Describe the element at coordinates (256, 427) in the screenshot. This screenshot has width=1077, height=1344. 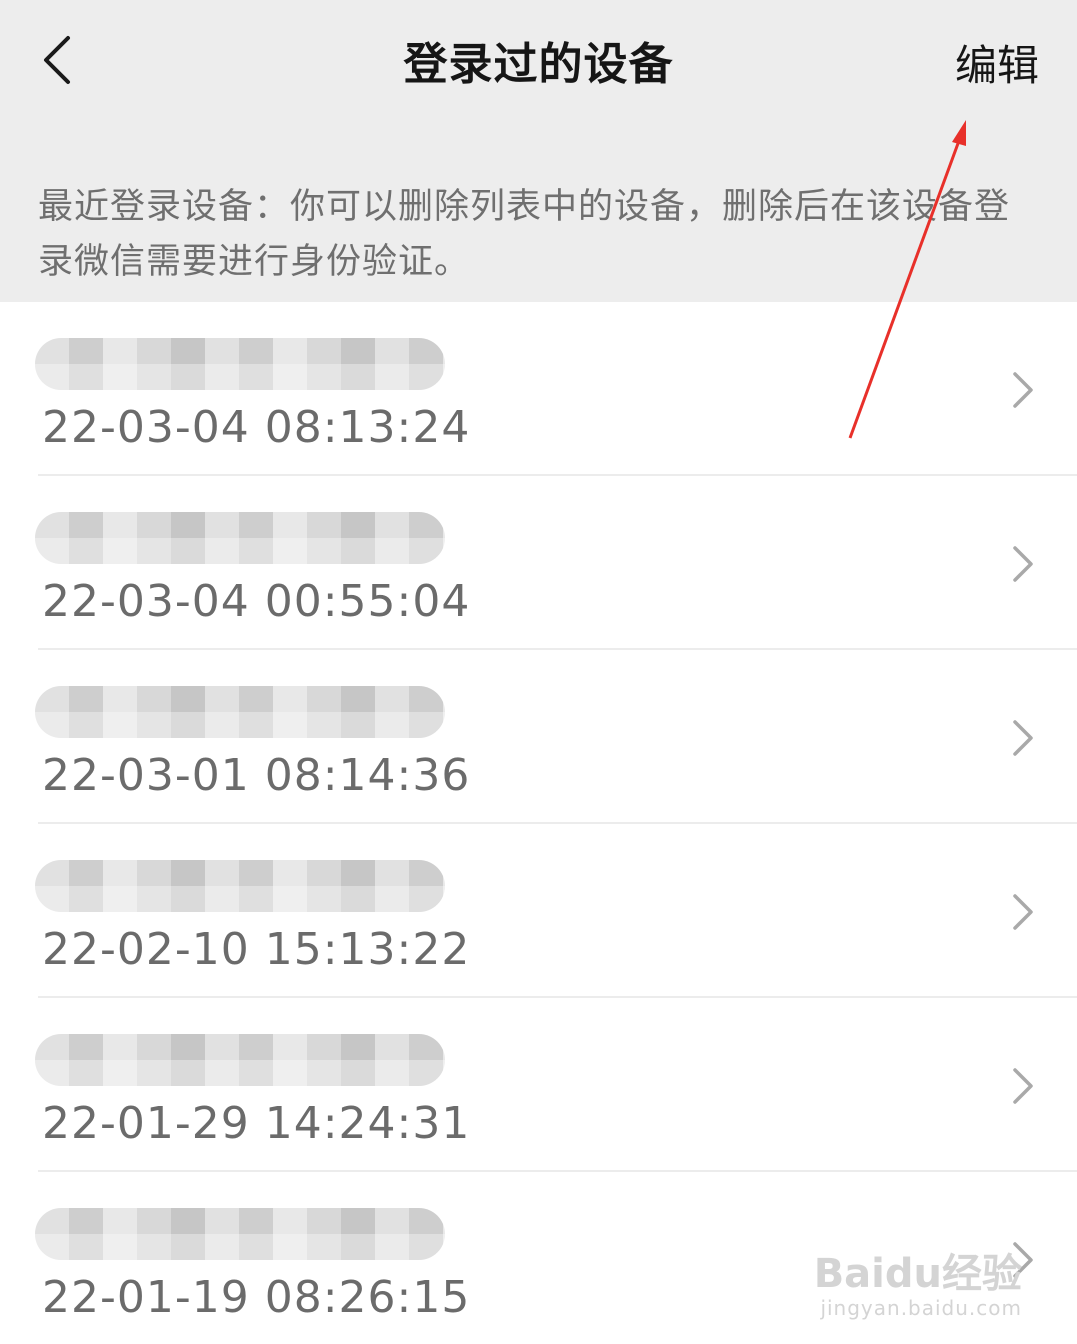
I see `login-time: 22-03-04 08:13:24` at that location.